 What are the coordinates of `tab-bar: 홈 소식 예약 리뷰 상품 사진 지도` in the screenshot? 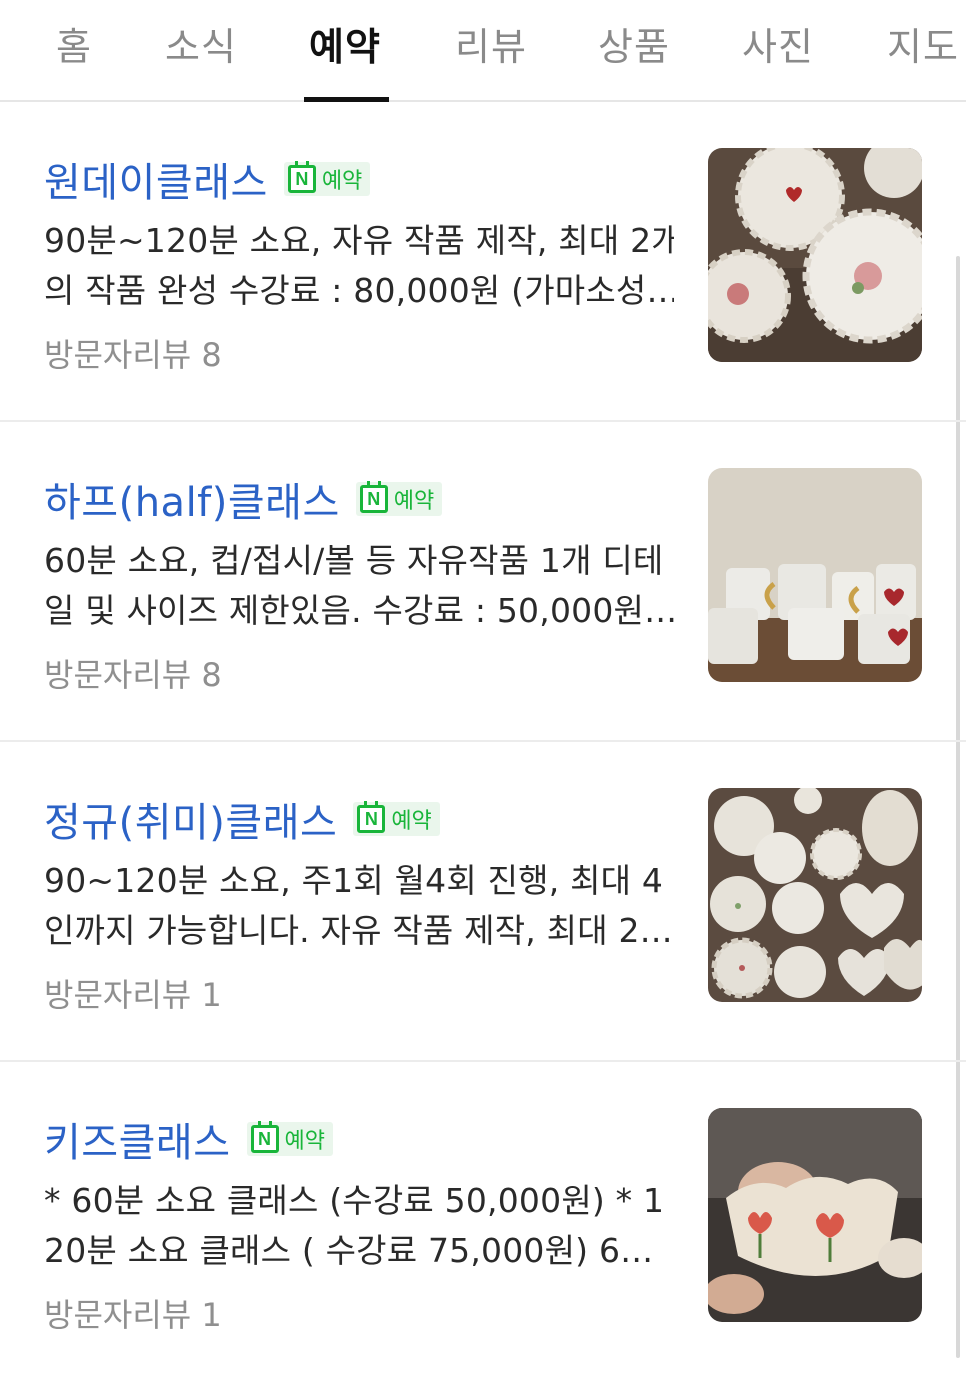 It's located at (483, 51).